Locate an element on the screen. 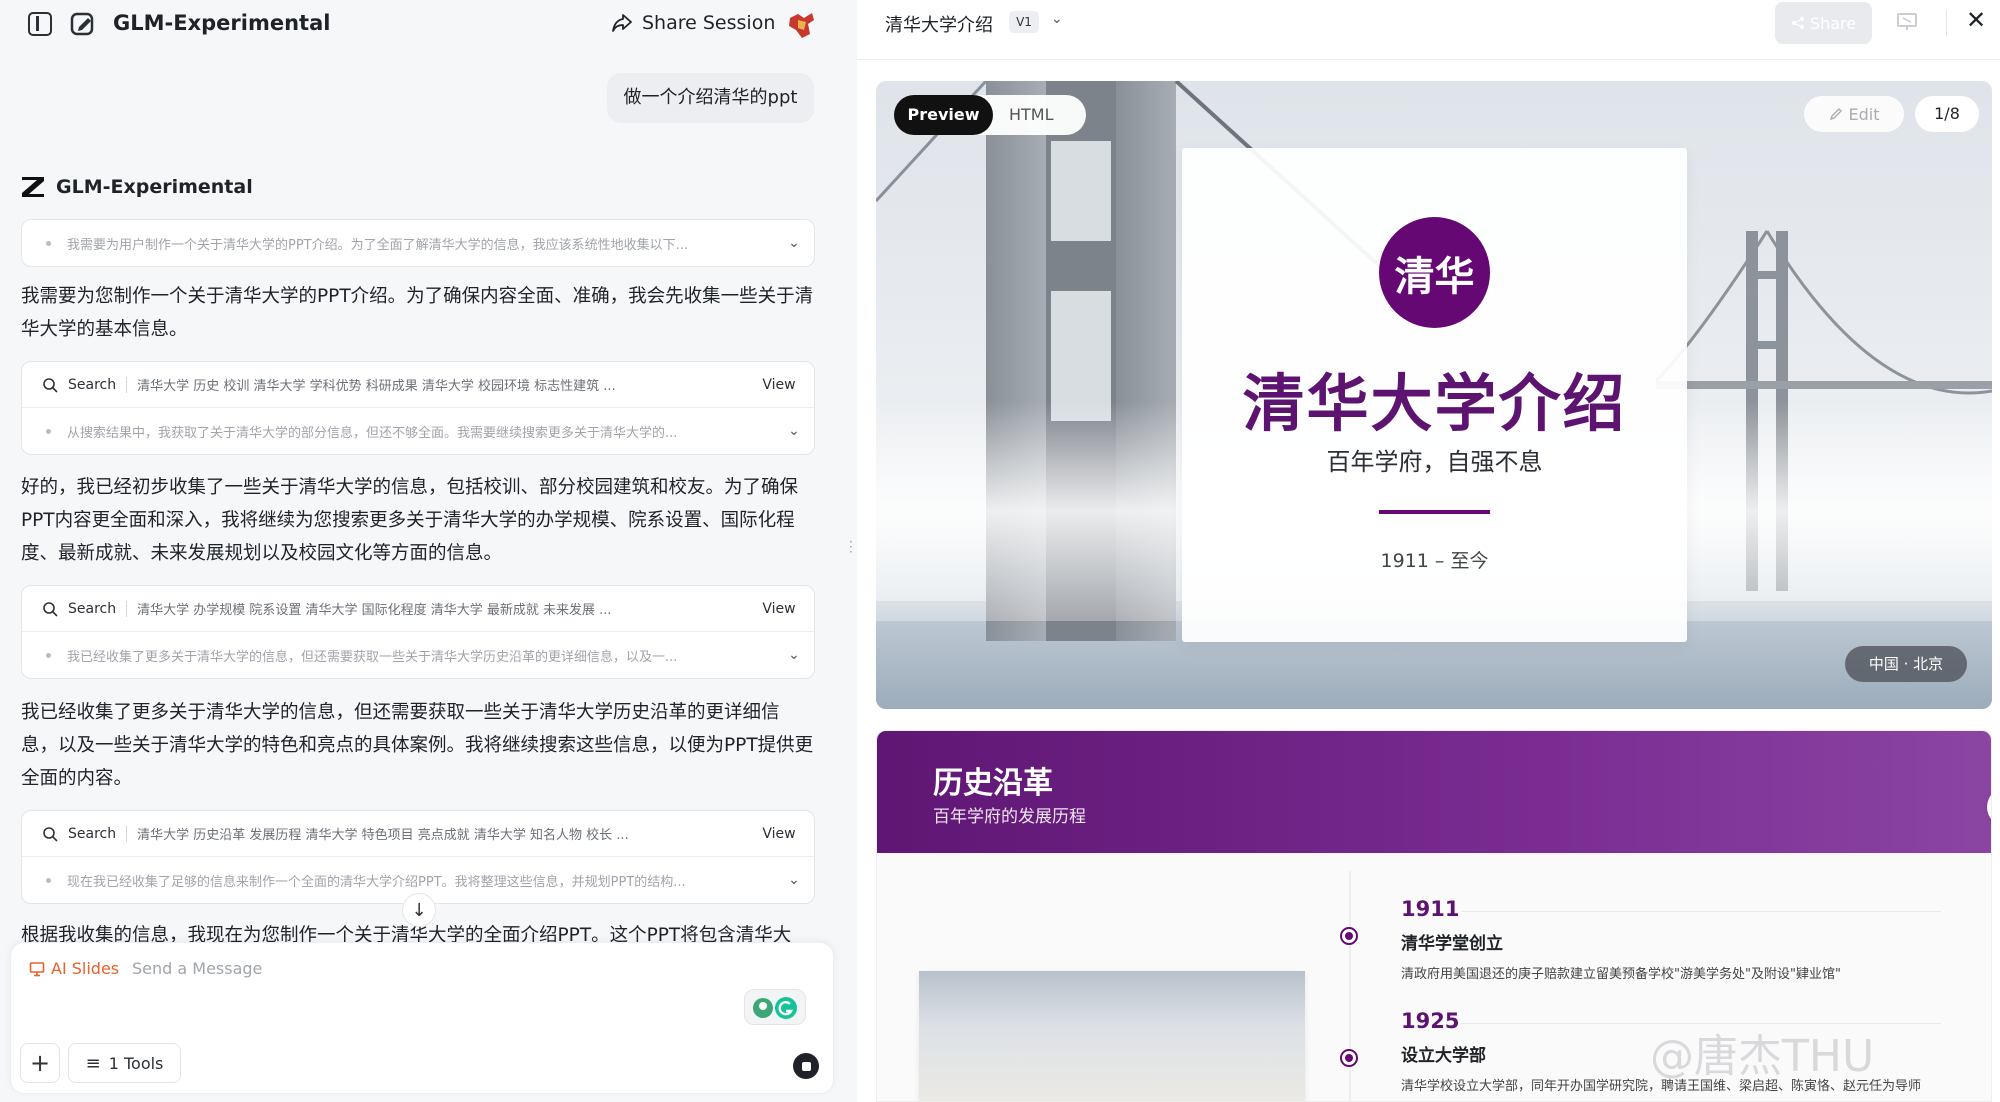 The width and height of the screenshot is (2000, 1102). assistant-header: GLM-Experimental is located at coordinates (136, 187).